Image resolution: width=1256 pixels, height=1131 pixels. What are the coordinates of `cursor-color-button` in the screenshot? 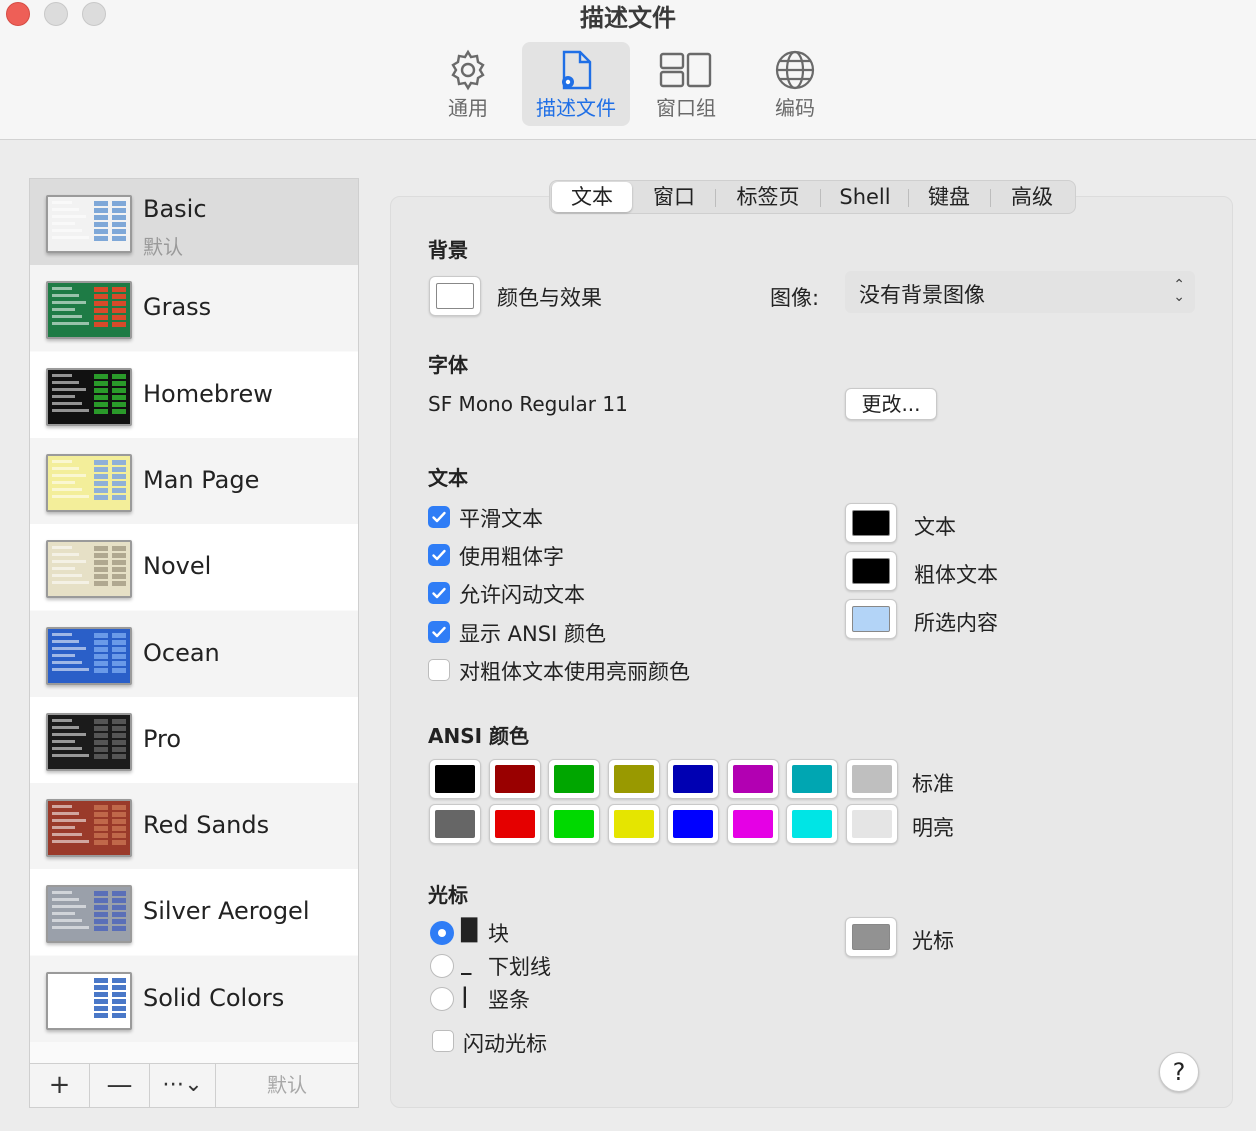 It's located at (871, 937).